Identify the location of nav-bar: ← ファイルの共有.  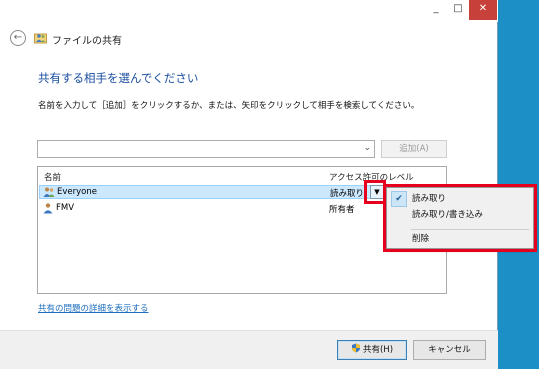
(249, 39).